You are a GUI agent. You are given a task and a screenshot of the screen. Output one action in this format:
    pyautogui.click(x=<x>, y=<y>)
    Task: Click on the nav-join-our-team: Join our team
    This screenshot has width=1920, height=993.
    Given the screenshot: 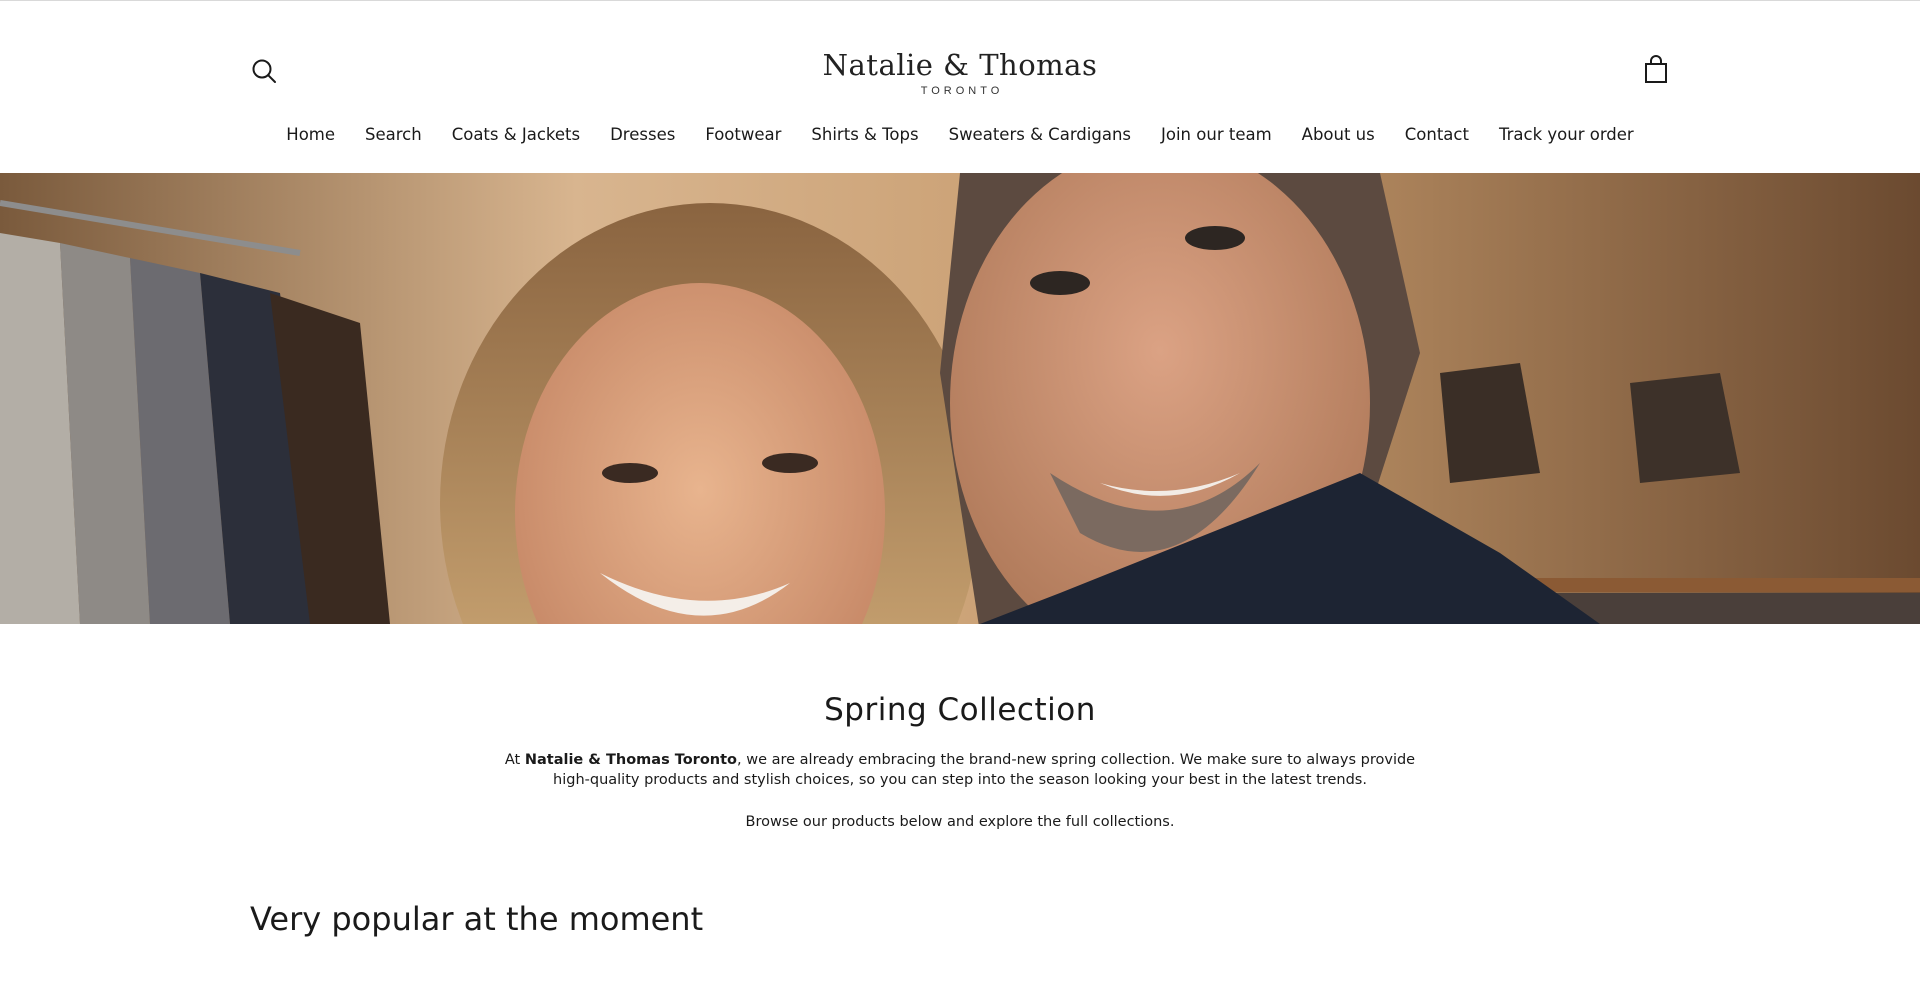 What is the action you would take?
    pyautogui.click(x=1216, y=134)
    